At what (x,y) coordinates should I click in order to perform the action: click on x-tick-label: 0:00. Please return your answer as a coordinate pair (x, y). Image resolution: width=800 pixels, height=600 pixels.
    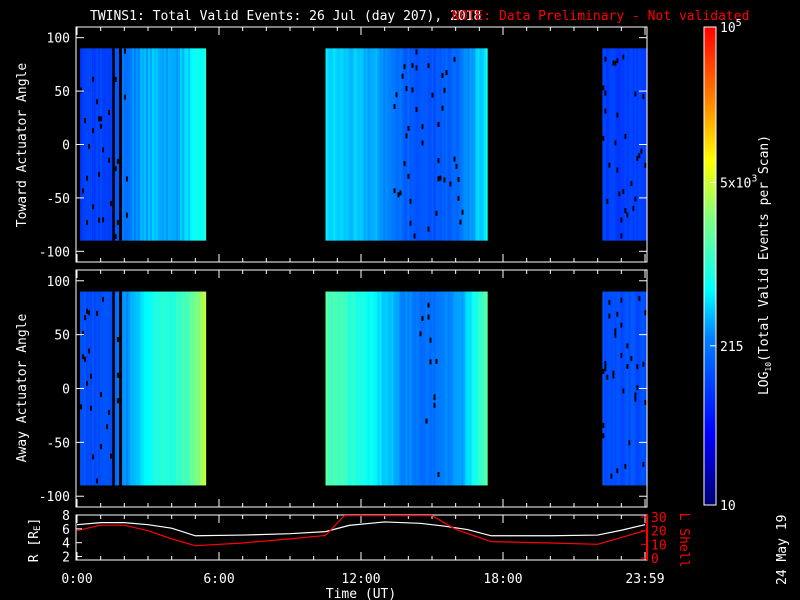
    Looking at the image, I should click on (76, 579).